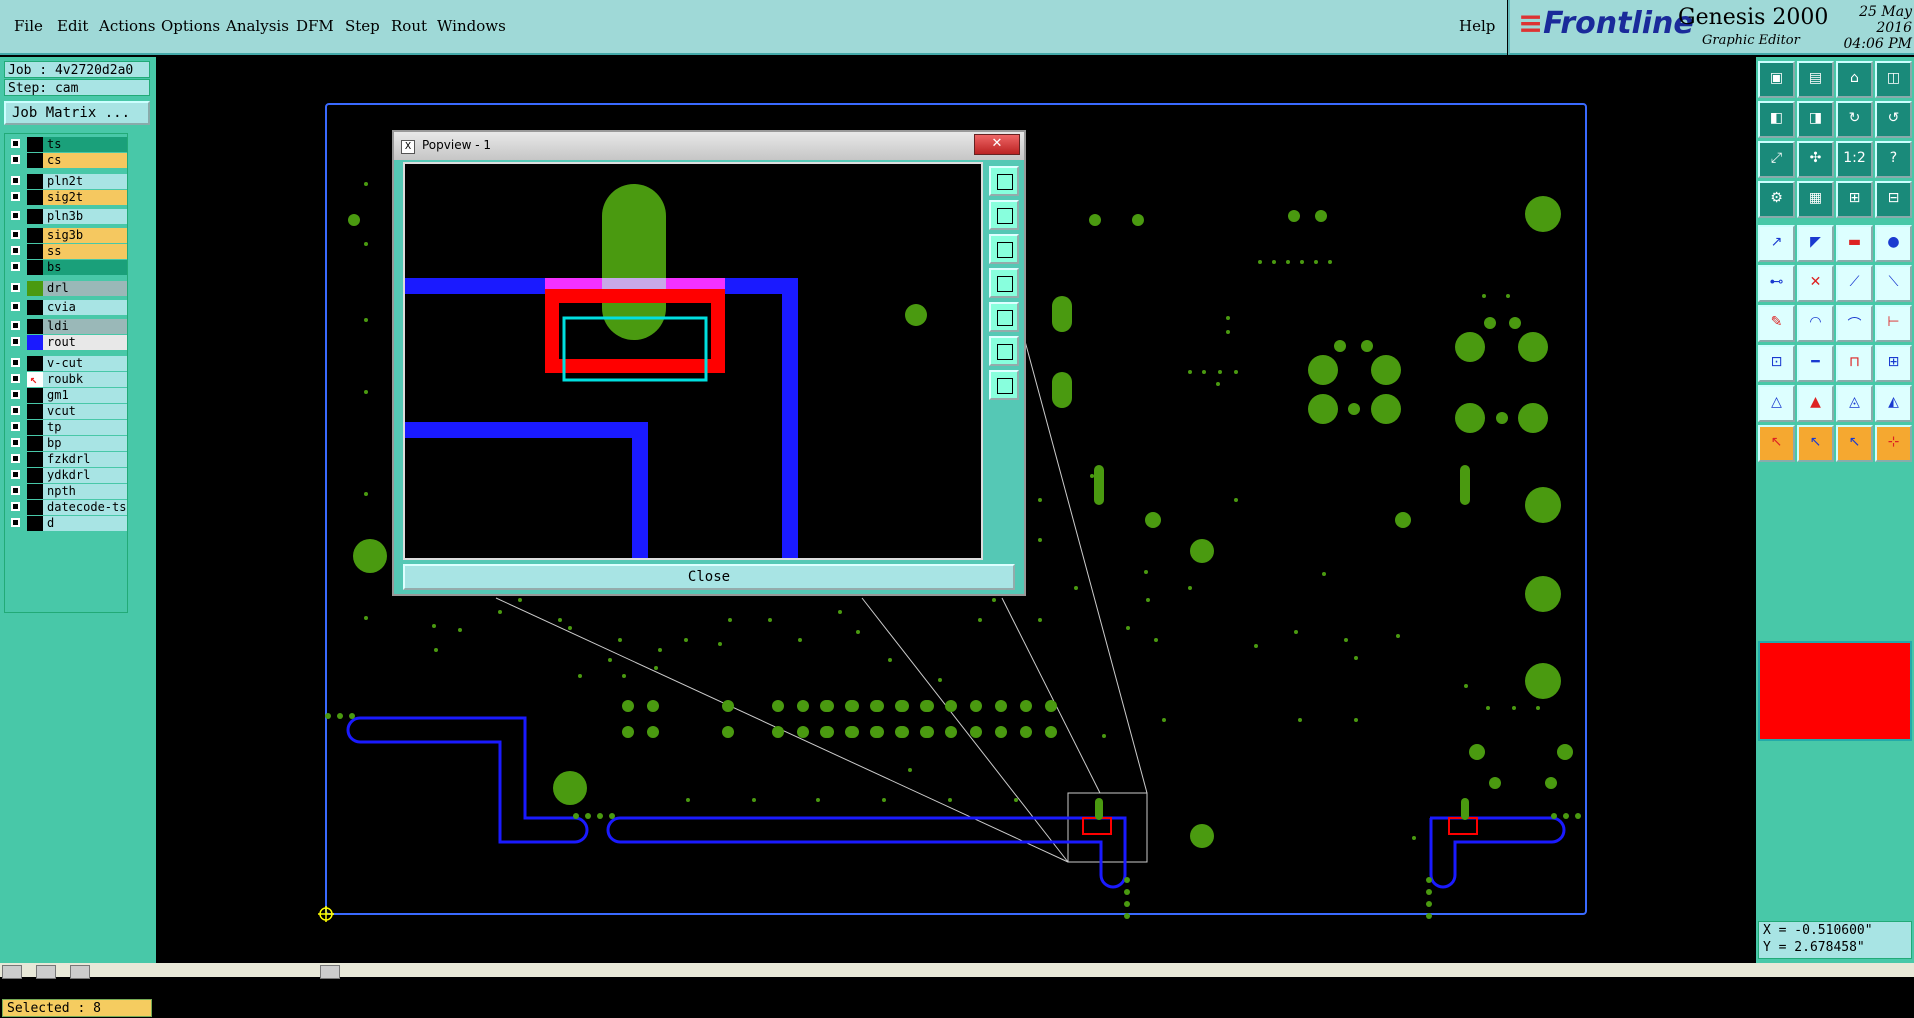 Image resolution: width=1914 pixels, height=1018 pixels. I want to click on rotate-icon: ↺, so click(1893, 119).